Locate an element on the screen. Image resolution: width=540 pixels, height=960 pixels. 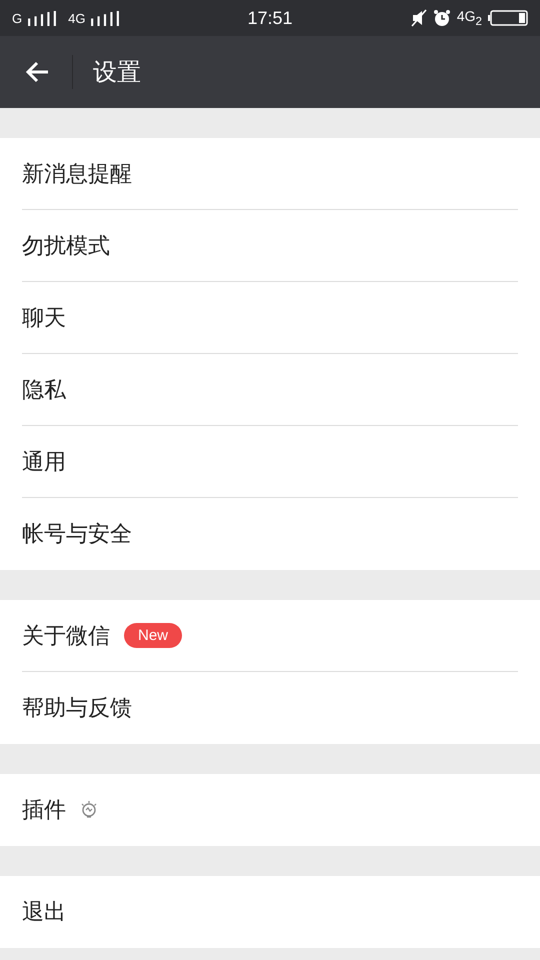
mute-icon is located at coordinates (418, 17).